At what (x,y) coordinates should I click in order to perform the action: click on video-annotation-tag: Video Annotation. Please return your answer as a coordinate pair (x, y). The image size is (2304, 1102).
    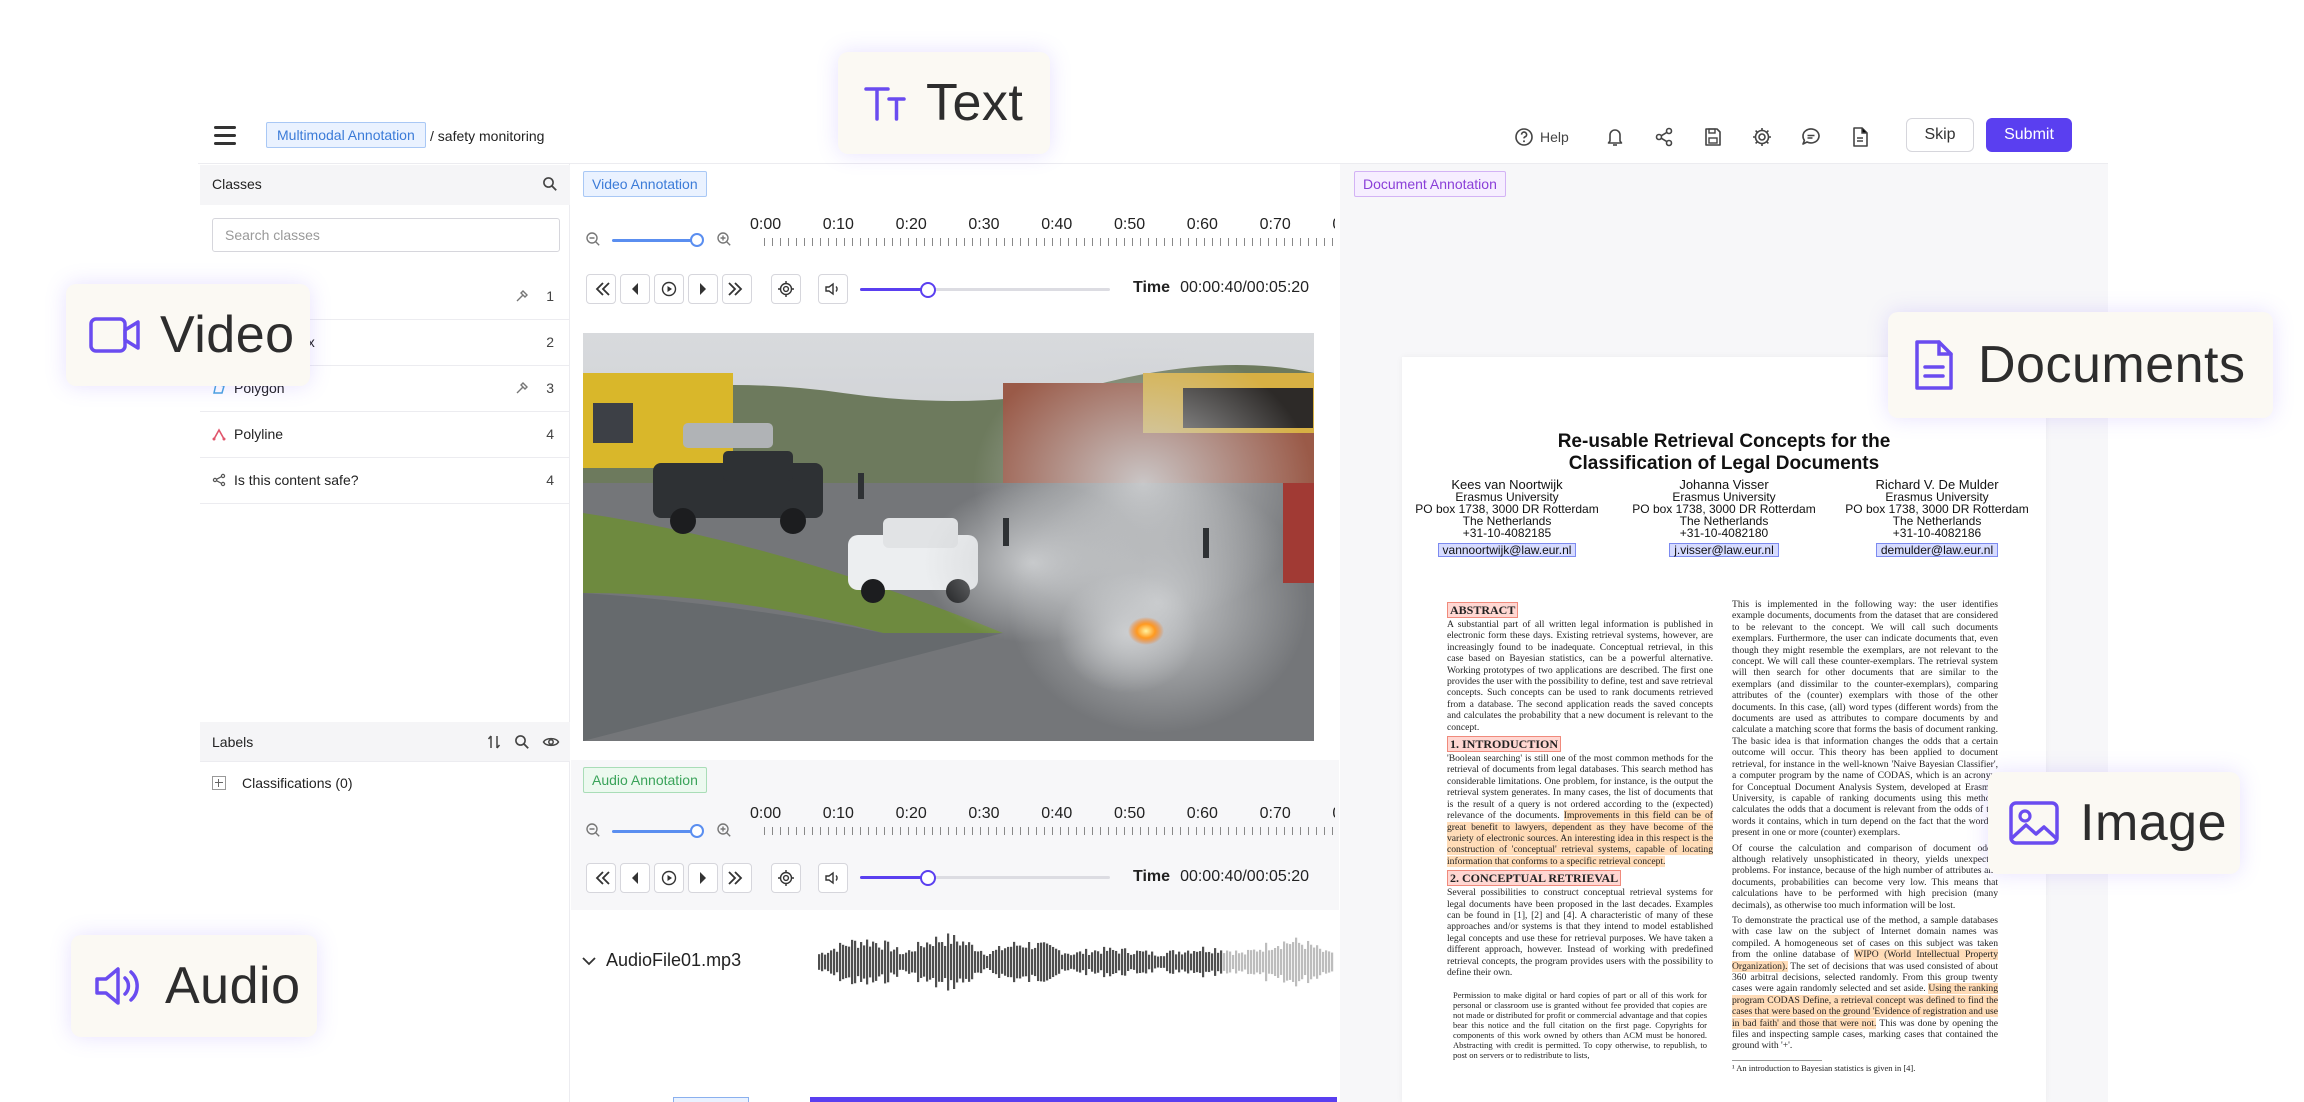
    Looking at the image, I should click on (645, 184).